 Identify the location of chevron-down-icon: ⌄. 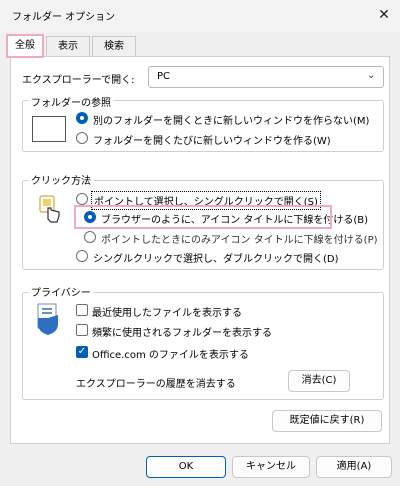
(371, 75).